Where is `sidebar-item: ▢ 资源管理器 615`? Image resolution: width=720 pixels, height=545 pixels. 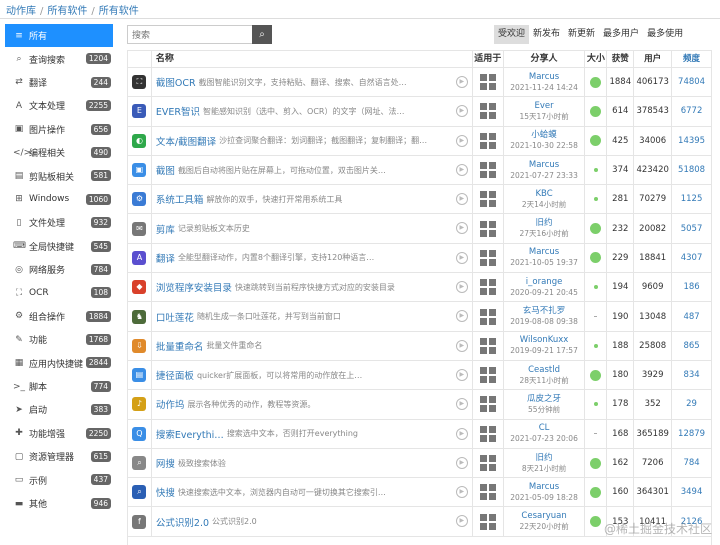
sidebar-item: ▢ 资源管理器 615 is located at coordinates (59, 456).